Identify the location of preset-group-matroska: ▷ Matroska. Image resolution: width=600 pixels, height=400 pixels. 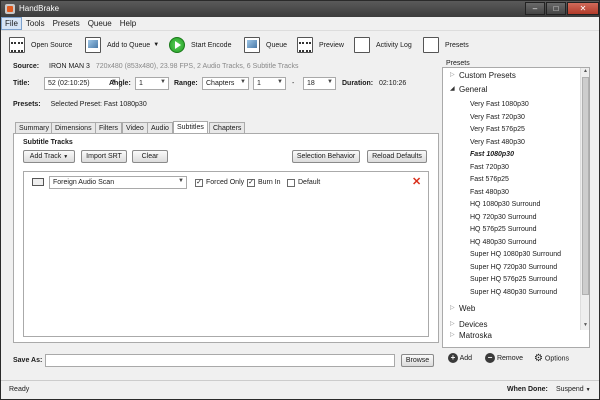
(471, 335).